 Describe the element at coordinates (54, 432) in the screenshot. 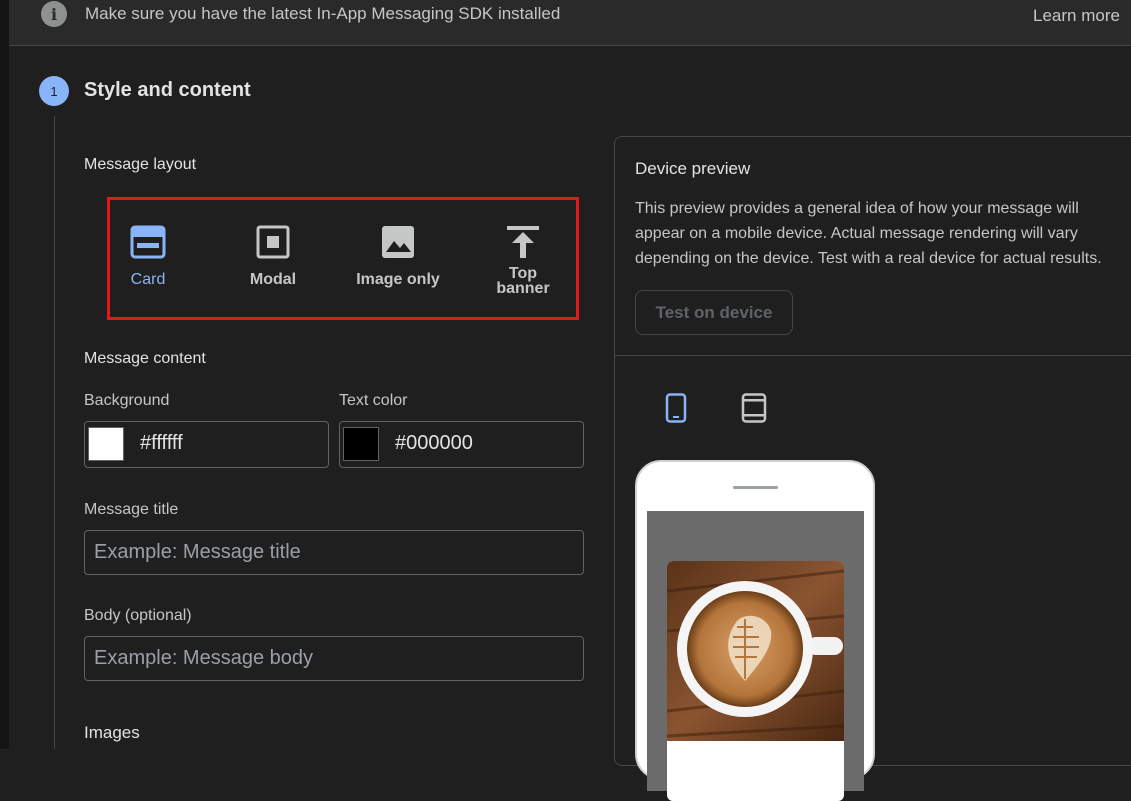

I see `step-connector-line` at that location.